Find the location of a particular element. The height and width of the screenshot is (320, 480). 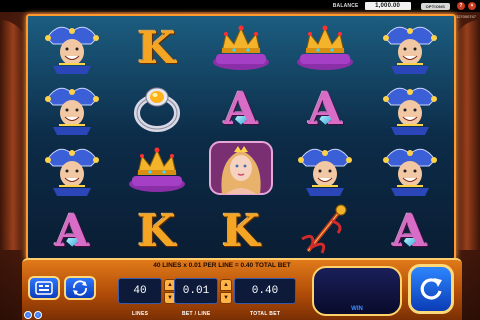

spin-icon is located at coordinates (431, 289).